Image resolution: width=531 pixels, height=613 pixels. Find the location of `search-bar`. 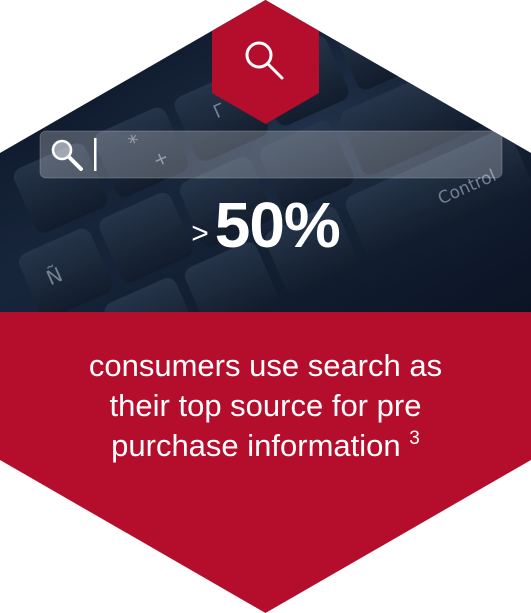

search-bar is located at coordinates (271, 154).